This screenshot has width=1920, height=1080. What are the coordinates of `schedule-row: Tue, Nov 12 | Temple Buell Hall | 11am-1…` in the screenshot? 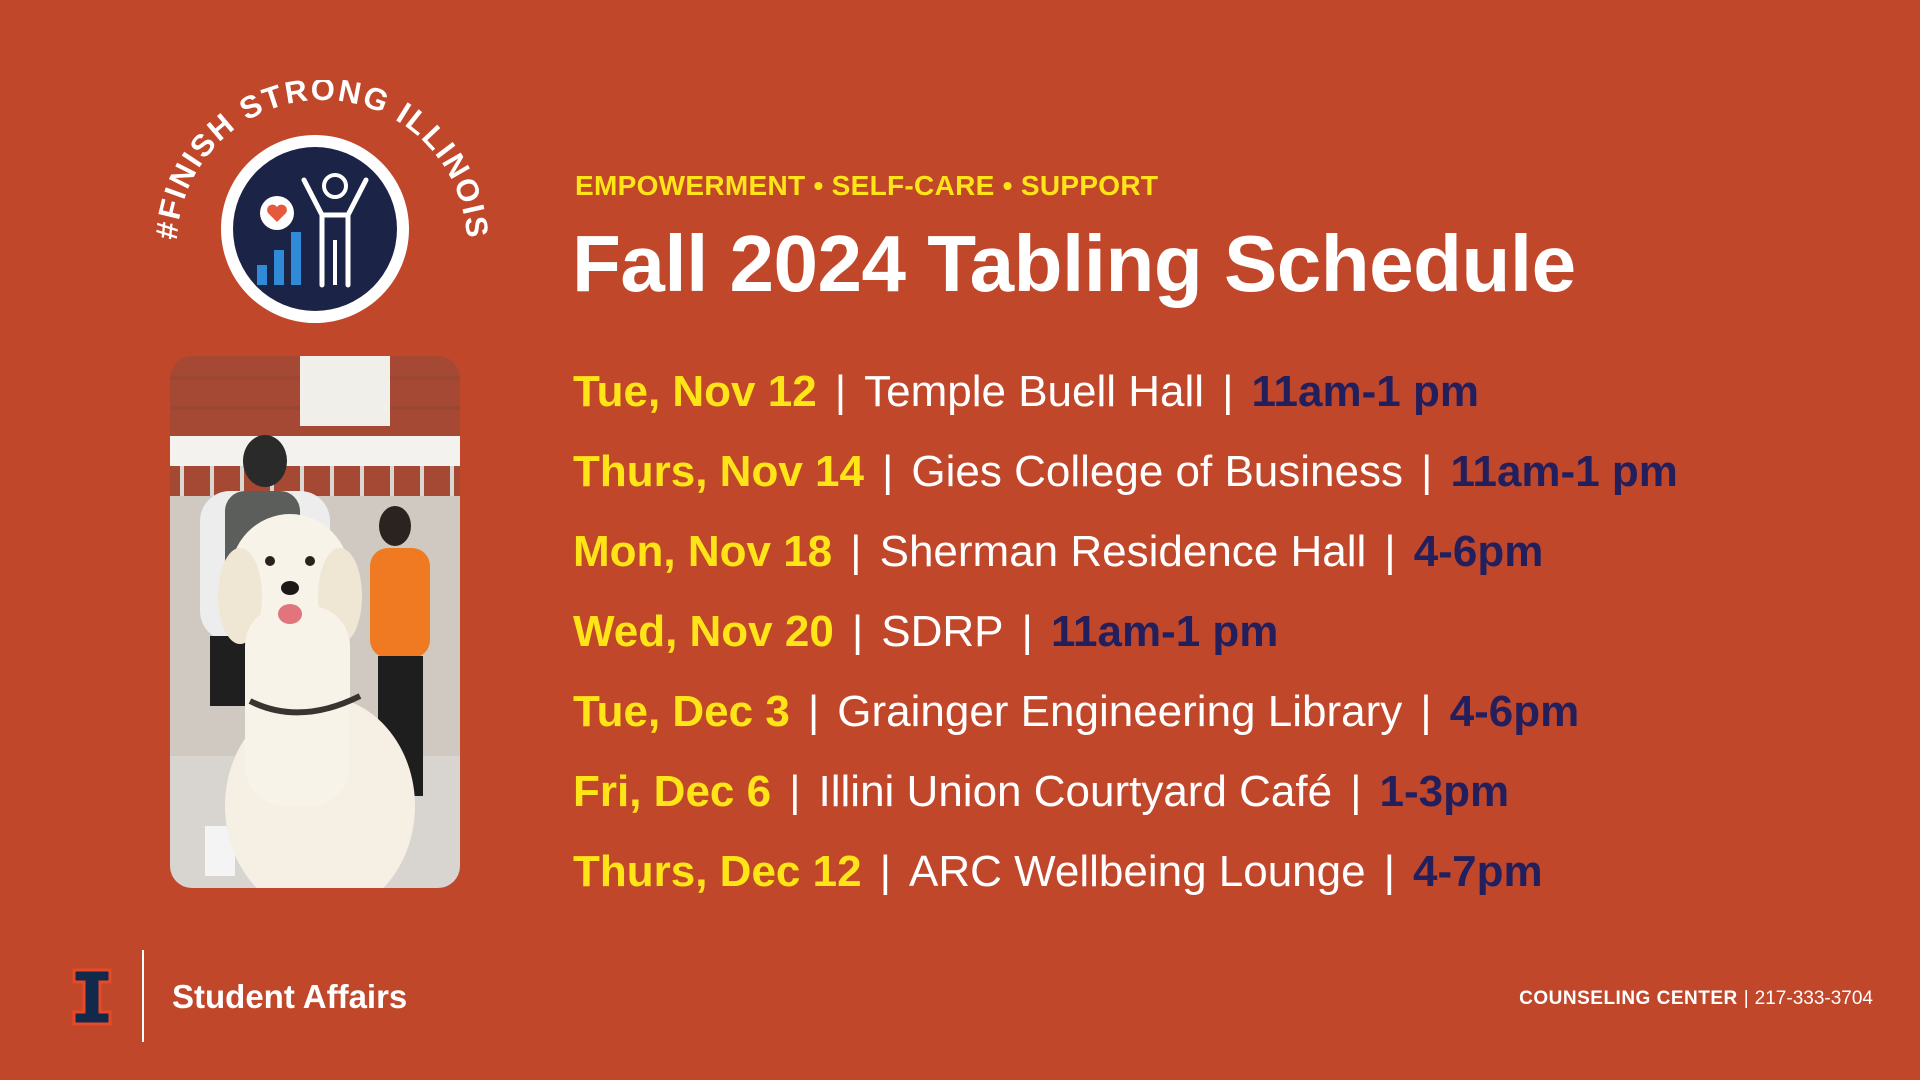 It's located at (1125, 392).